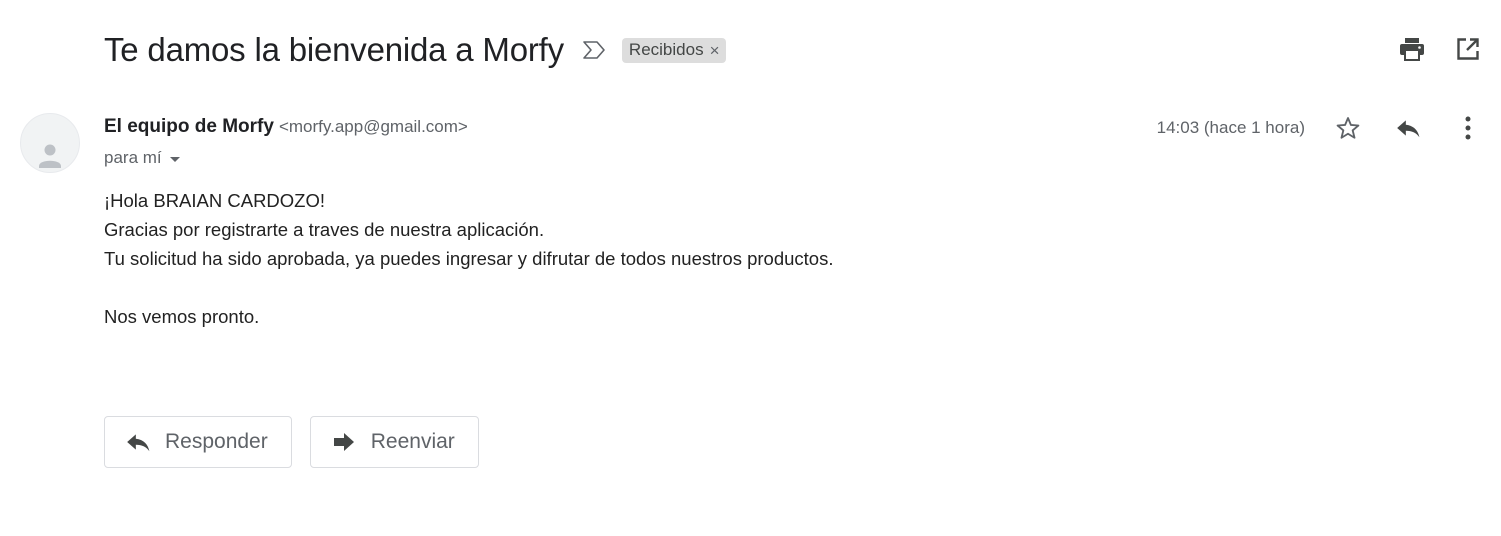 This screenshot has width=1501, height=536. What do you see at coordinates (1319, 128) in the screenshot?
I see `message-meta: 14:03 (hace 1 hora)` at bounding box center [1319, 128].